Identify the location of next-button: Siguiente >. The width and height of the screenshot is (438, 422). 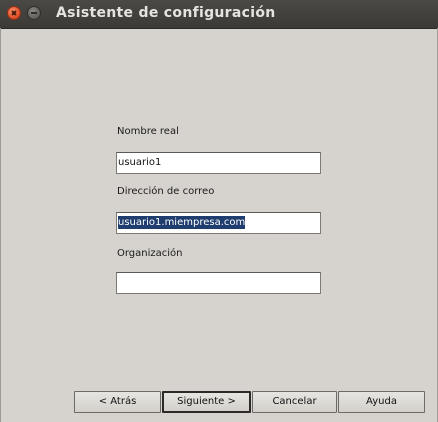
(206, 402).